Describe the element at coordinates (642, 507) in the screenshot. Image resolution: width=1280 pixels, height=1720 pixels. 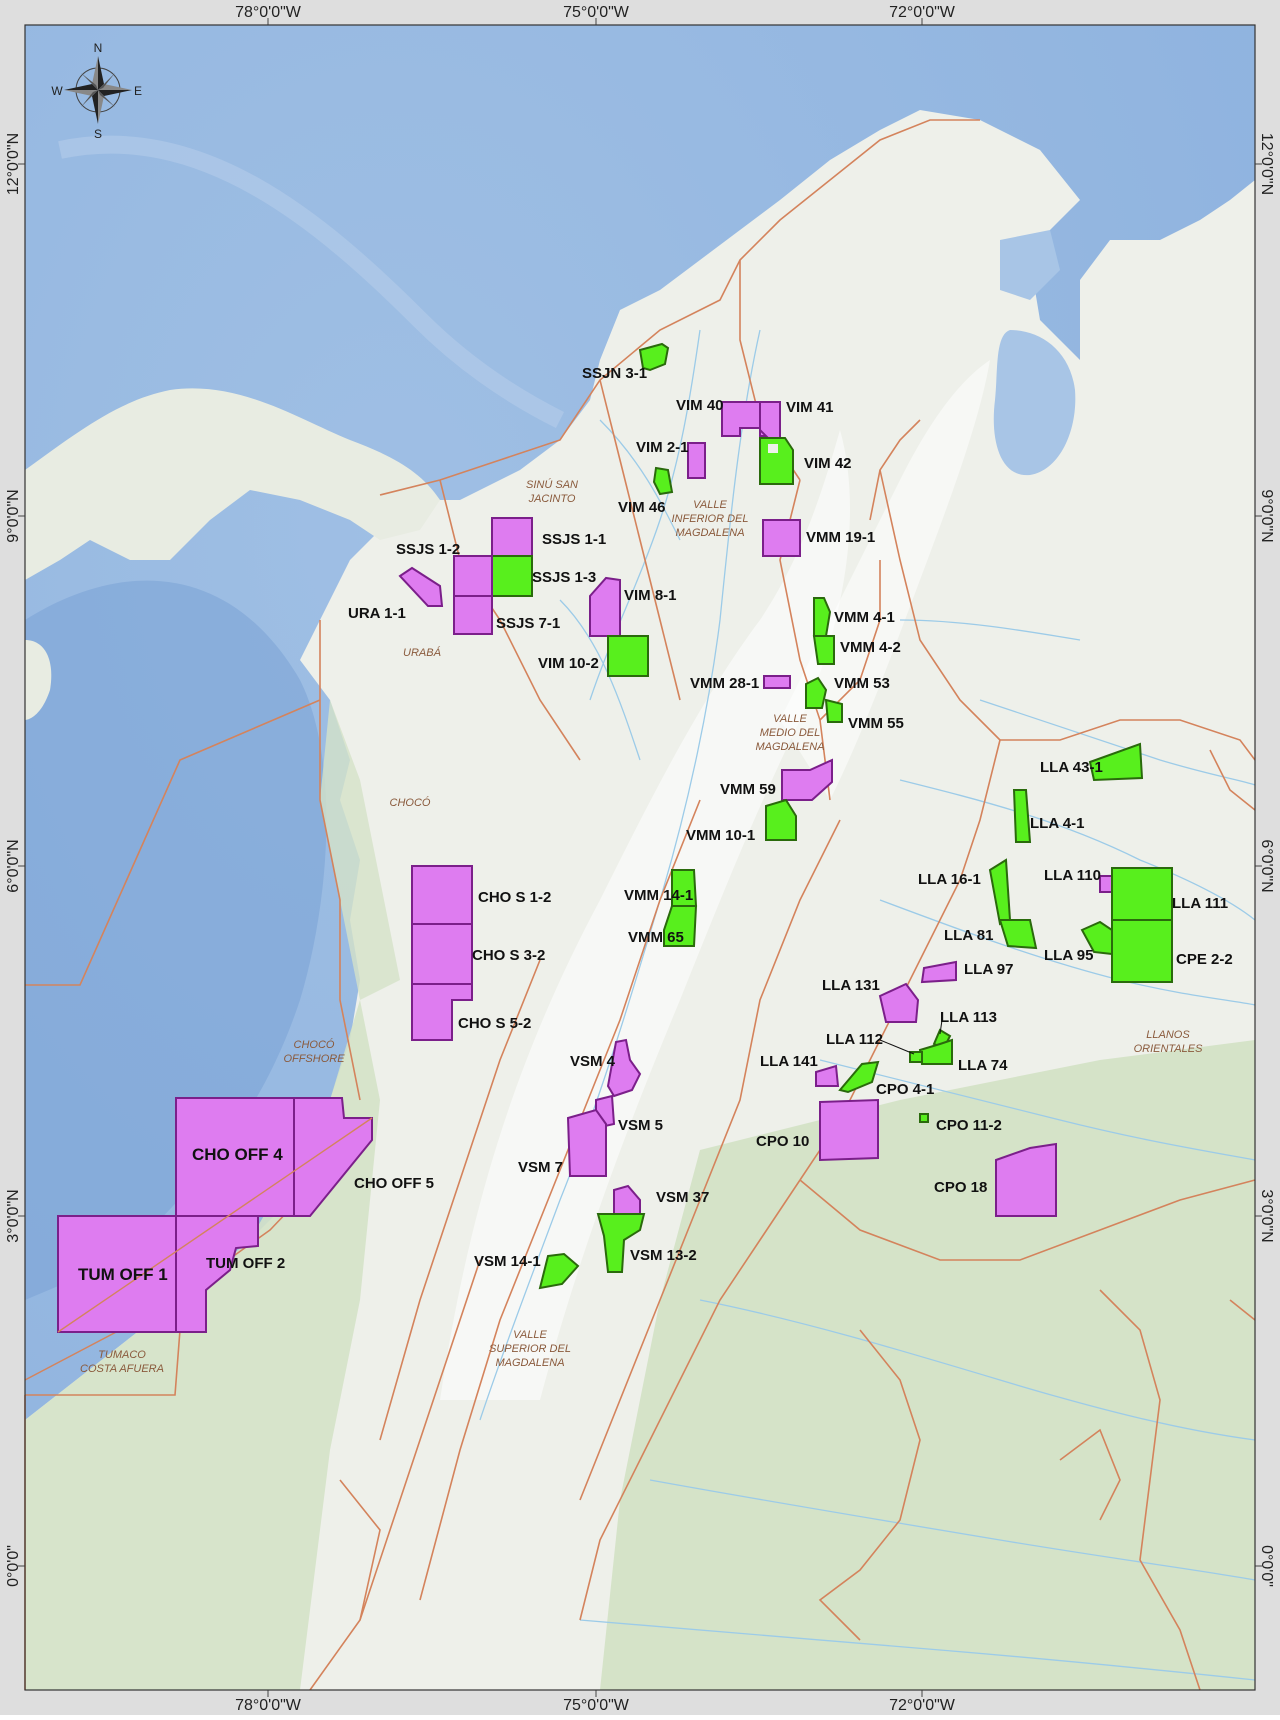
I see `label-vim-46: VIM 46` at that location.